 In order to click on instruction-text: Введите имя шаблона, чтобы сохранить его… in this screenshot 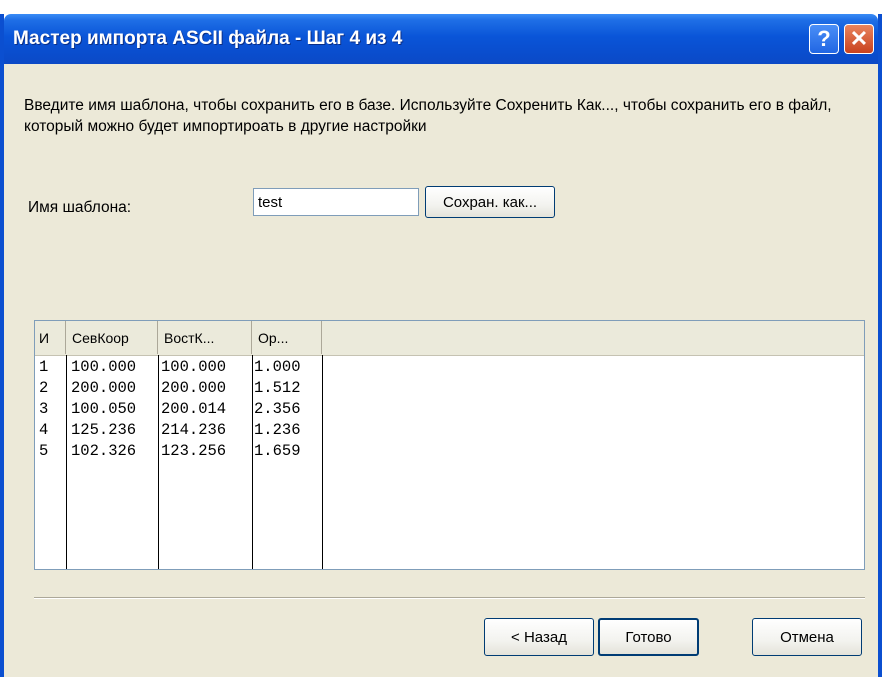, I will do `click(428, 116)`.